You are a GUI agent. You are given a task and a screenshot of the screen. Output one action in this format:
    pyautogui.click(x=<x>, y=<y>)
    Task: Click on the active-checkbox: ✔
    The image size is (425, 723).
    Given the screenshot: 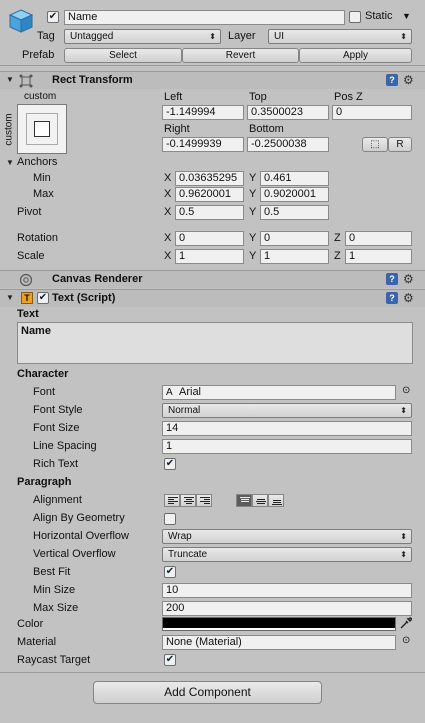 What is the action you would take?
    pyautogui.click(x=53, y=17)
    